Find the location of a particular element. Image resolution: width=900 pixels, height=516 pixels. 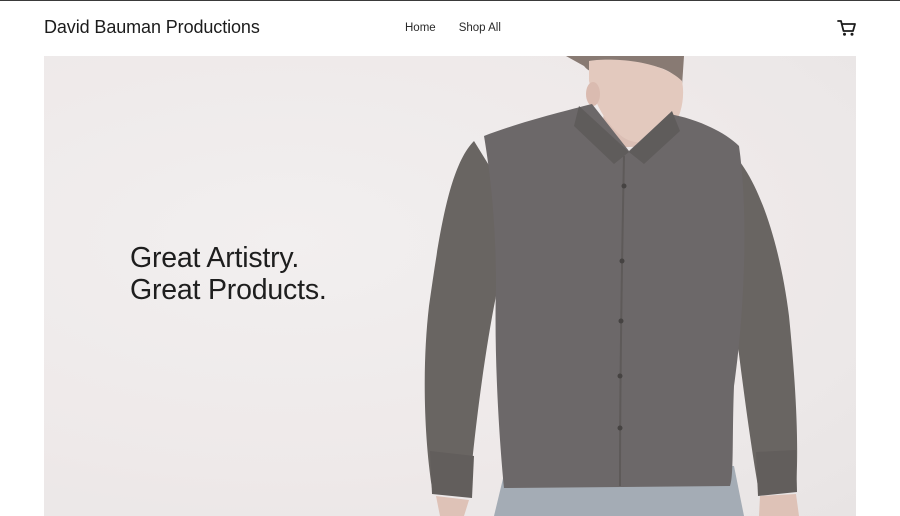

nav-shop-all-link: Shop All is located at coordinates (480, 28).